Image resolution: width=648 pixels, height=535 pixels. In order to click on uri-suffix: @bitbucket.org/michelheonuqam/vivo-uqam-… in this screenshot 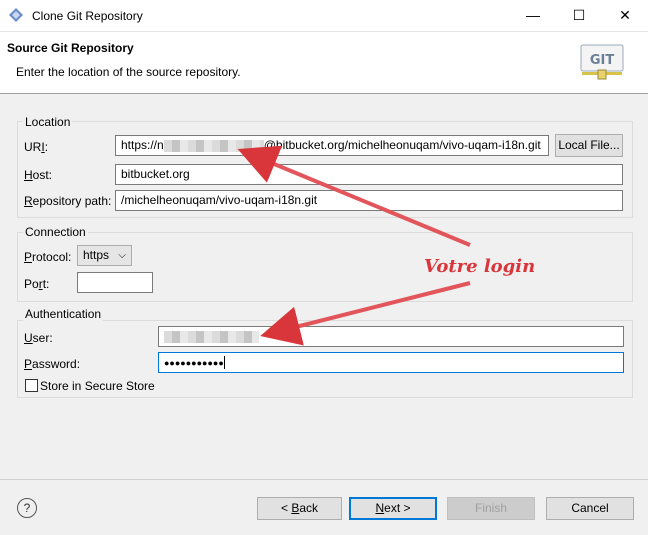, I will do `click(402, 145)`.